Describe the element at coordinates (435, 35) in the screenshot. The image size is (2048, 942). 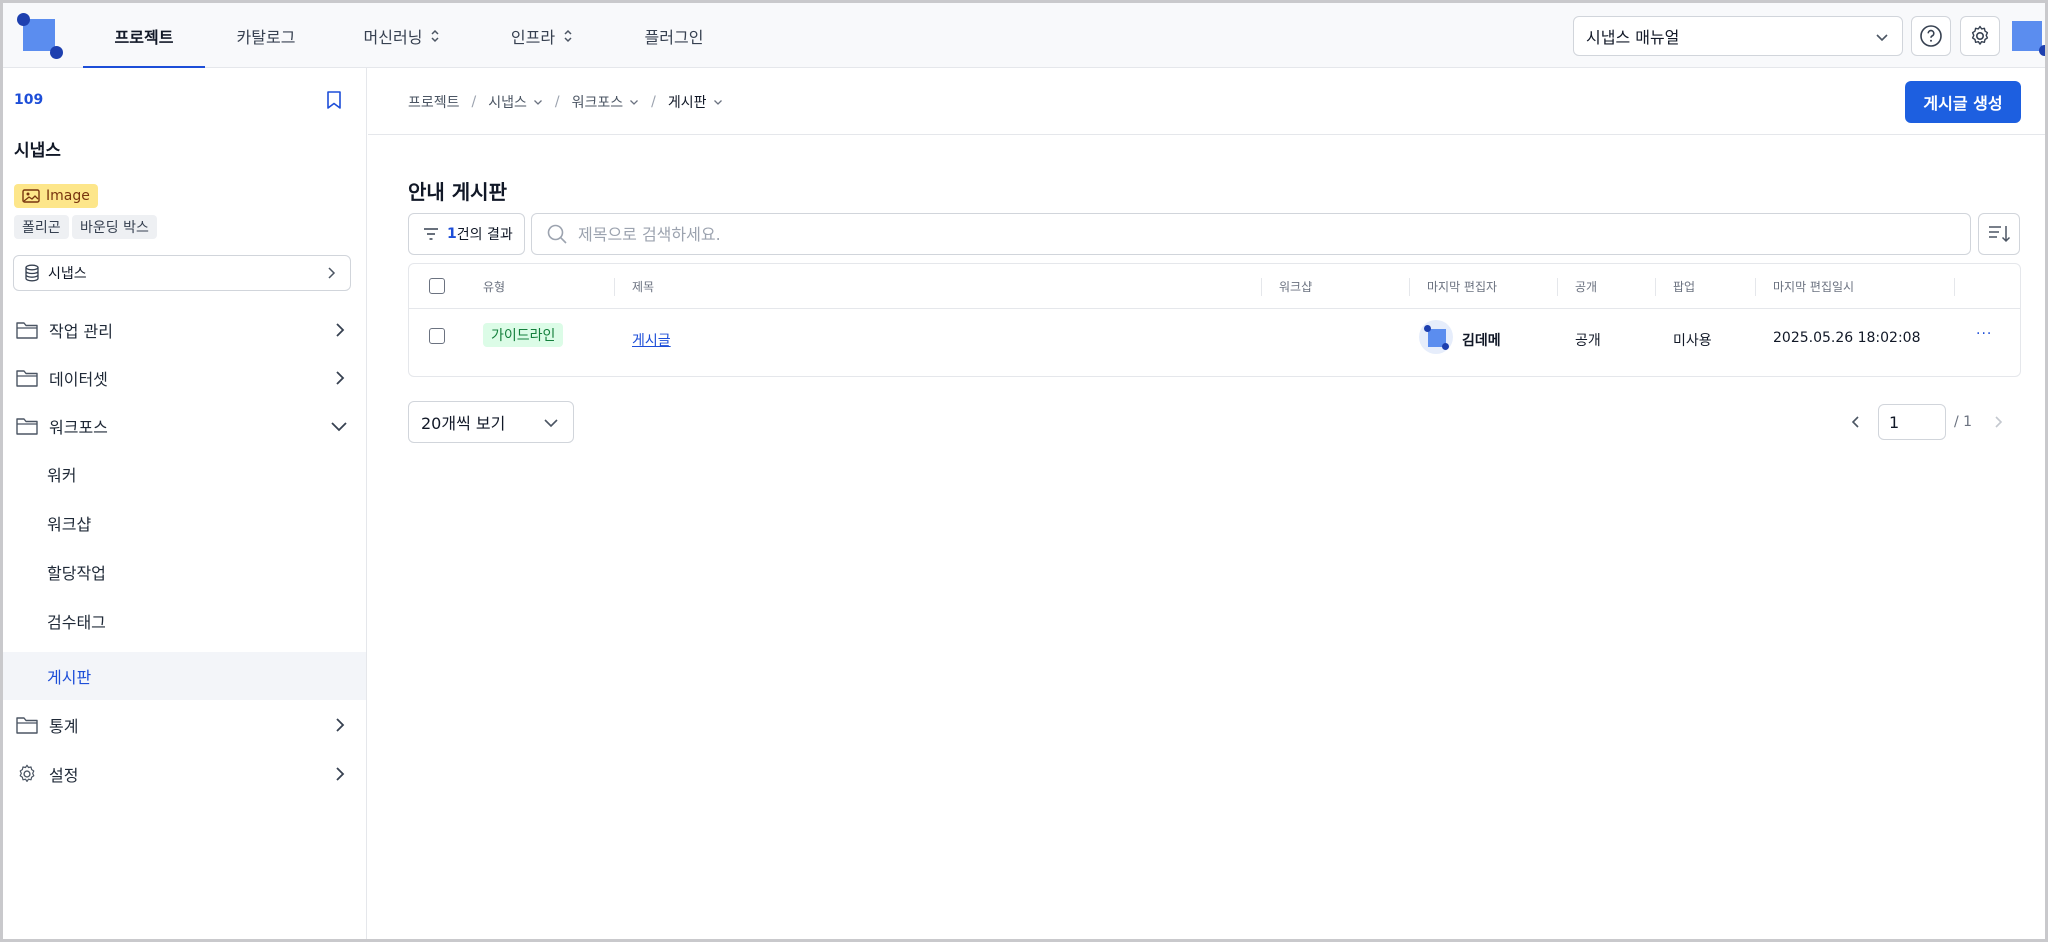
I see `updown-chevron-icon` at that location.